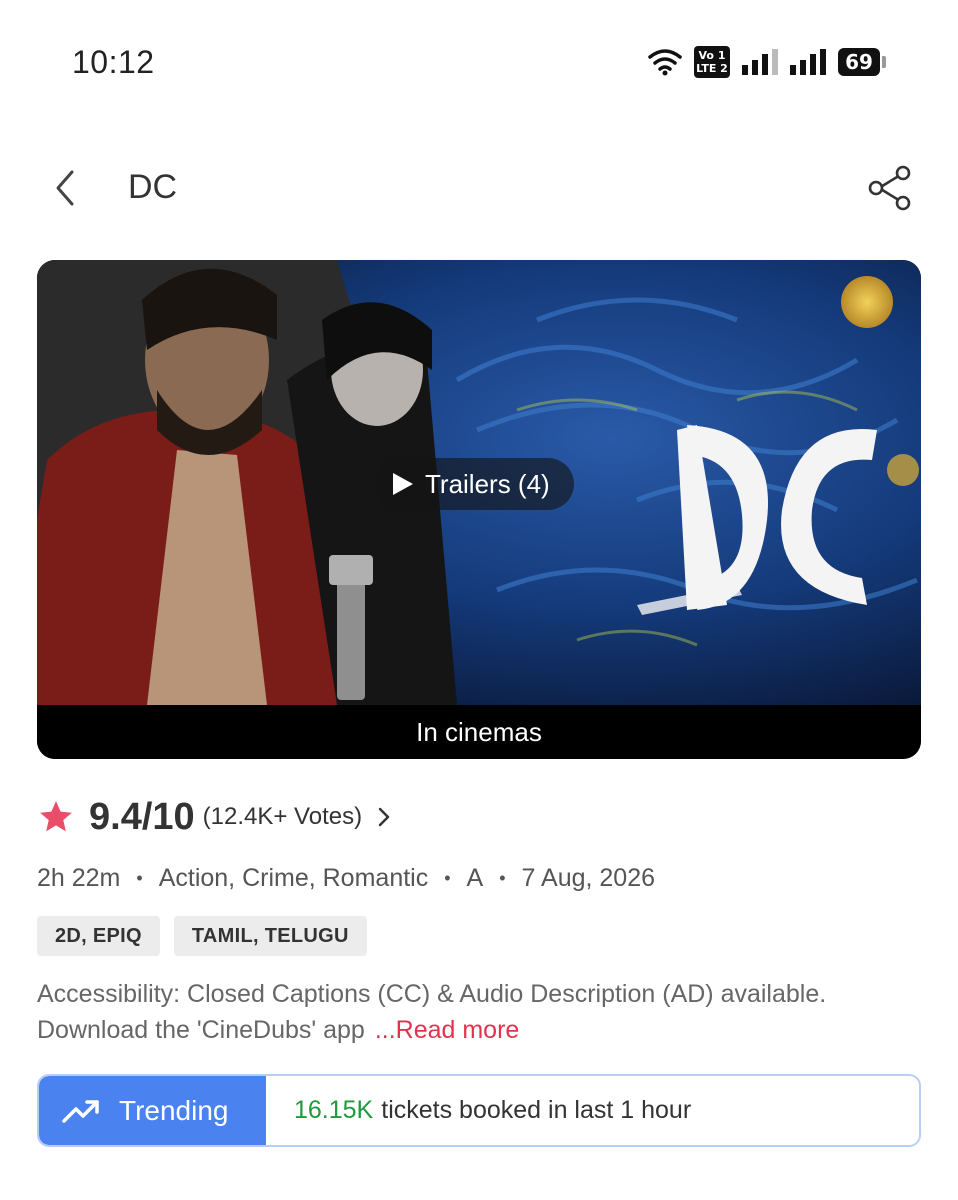 The image size is (958, 1200). Describe the element at coordinates (142, 816) in the screenshot. I see `rating-score: 9.4/10` at that location.